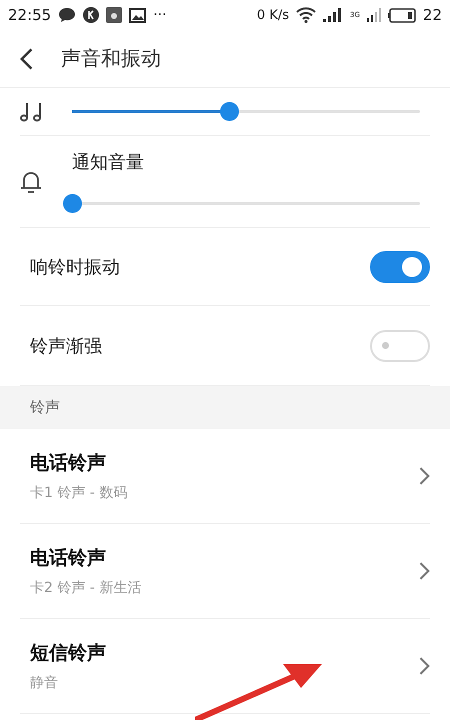  What do you see at coordinates (333, 15) in the screenshot?
I see `signal-icon` at bounding box center [333, 15].